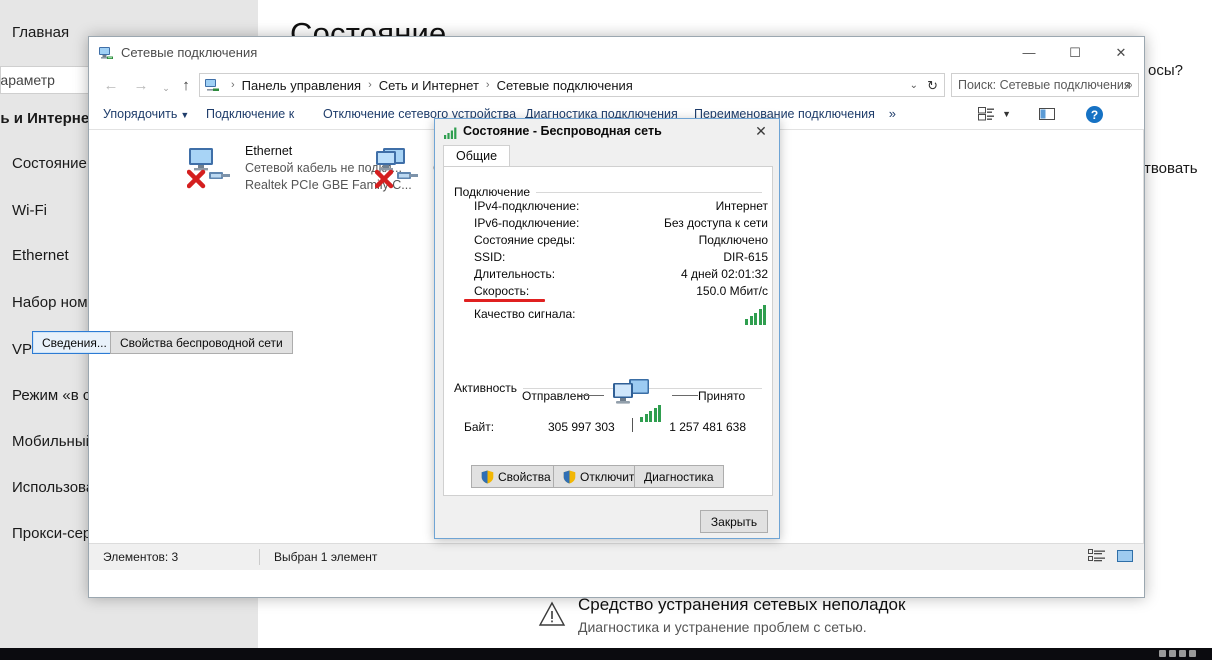 This screenshot has width=1212, height=660. What do you see at coordinates (186, 85) in the screenshot?
I see `up-button: ↑` at bounding box center [186, 85].